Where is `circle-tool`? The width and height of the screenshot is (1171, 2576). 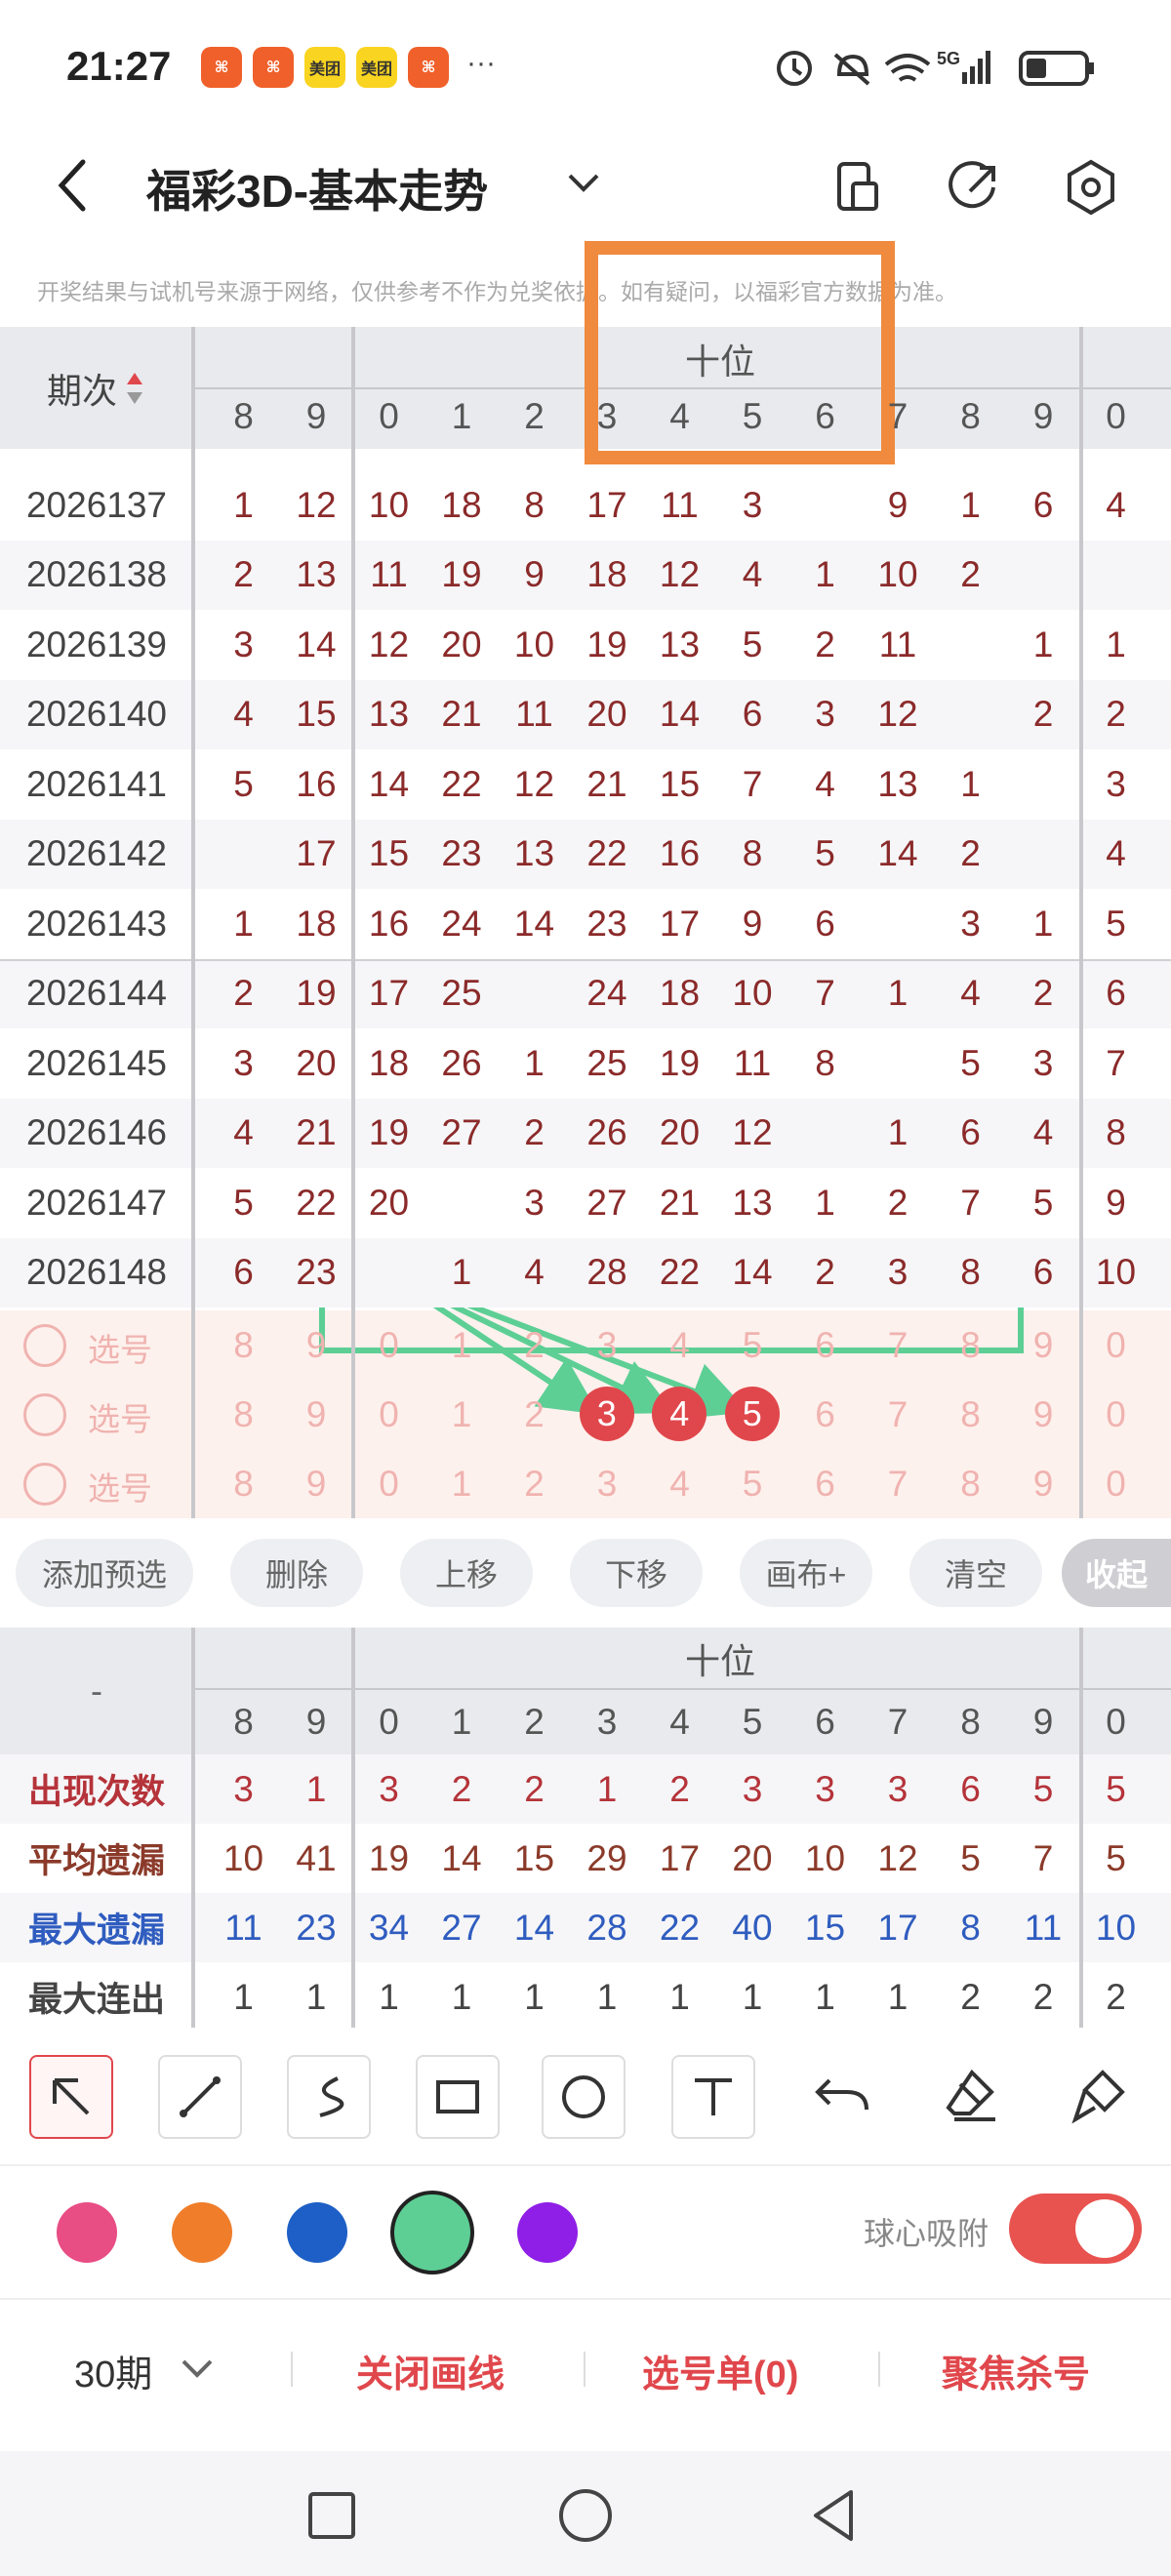 circle-tool is located at coordinates (584, 2097).